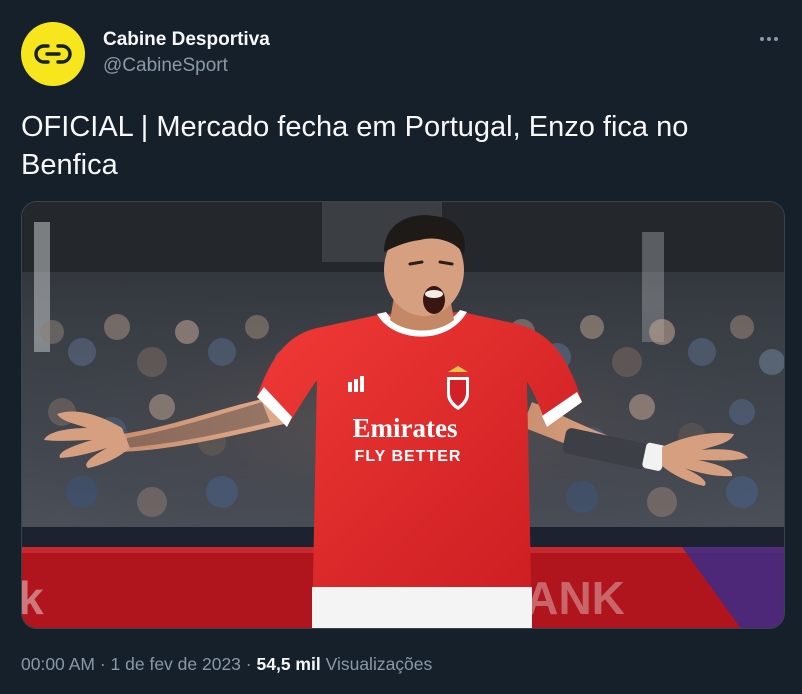 Image resolution: width=802 pixels, height=694 pixels. I want to click on avatar, so click(53, 54).